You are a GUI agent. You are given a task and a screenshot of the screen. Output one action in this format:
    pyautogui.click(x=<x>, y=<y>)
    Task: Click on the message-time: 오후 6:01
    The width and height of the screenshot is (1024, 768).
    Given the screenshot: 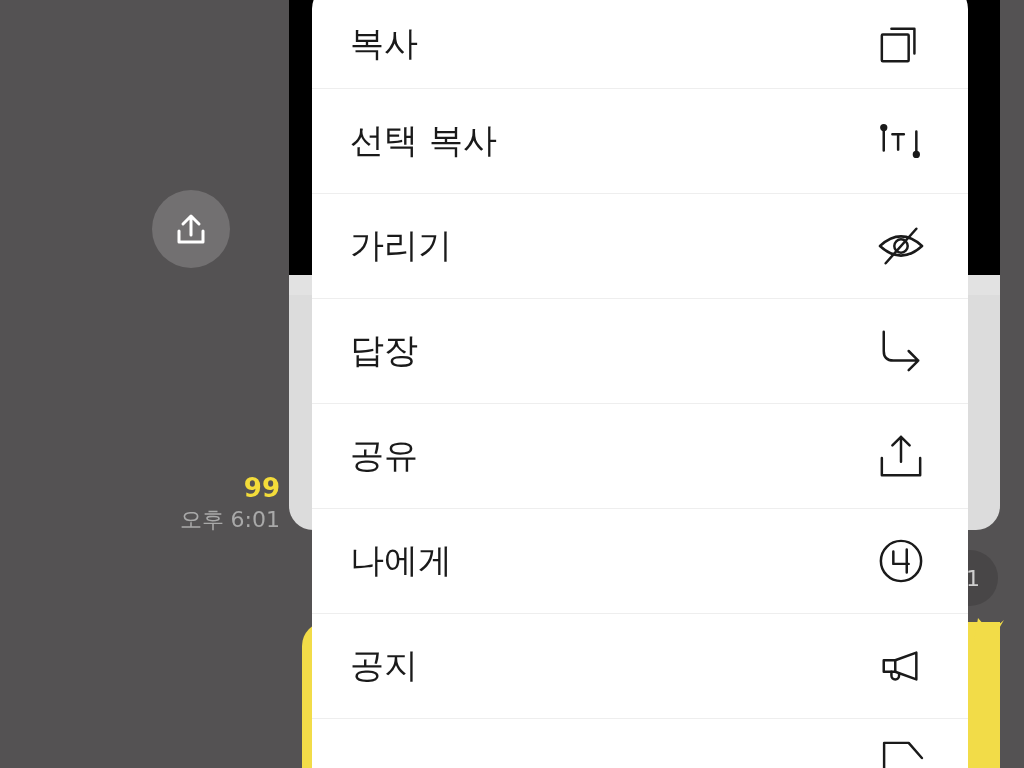 What is the action you would take?
    pyautogui.click(x=229, y=520)
    